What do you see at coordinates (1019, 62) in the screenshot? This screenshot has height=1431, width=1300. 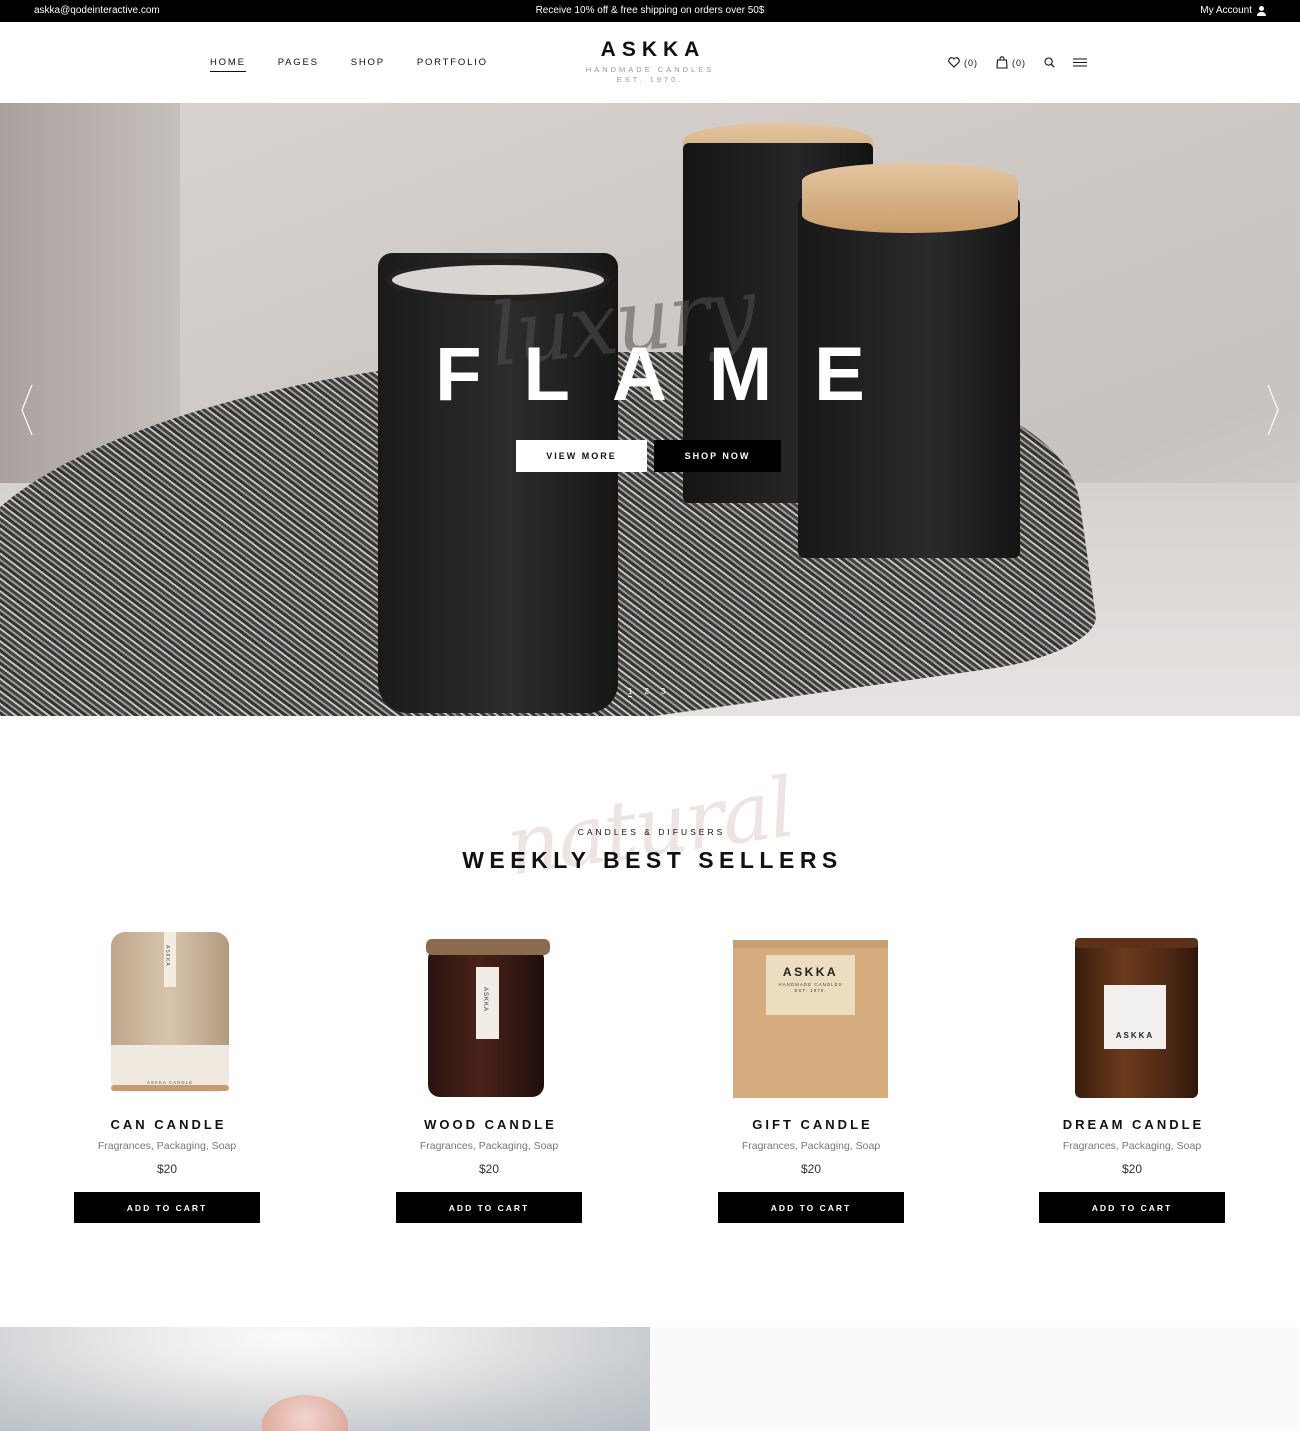 I see `cart-count: (0)` at bounding box center [1019, 62].